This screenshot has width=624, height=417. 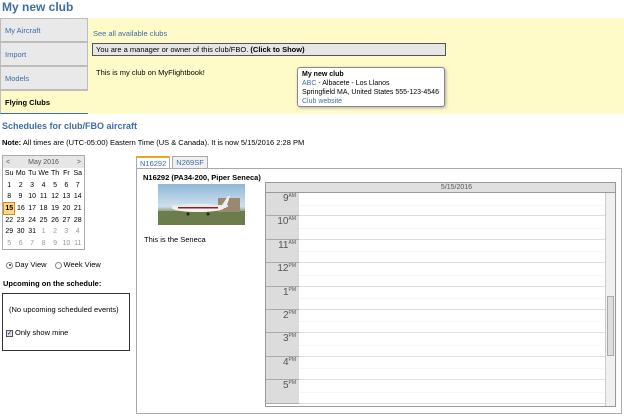 I want to click on schedule-scrollbar, so click(x=610, y=299).